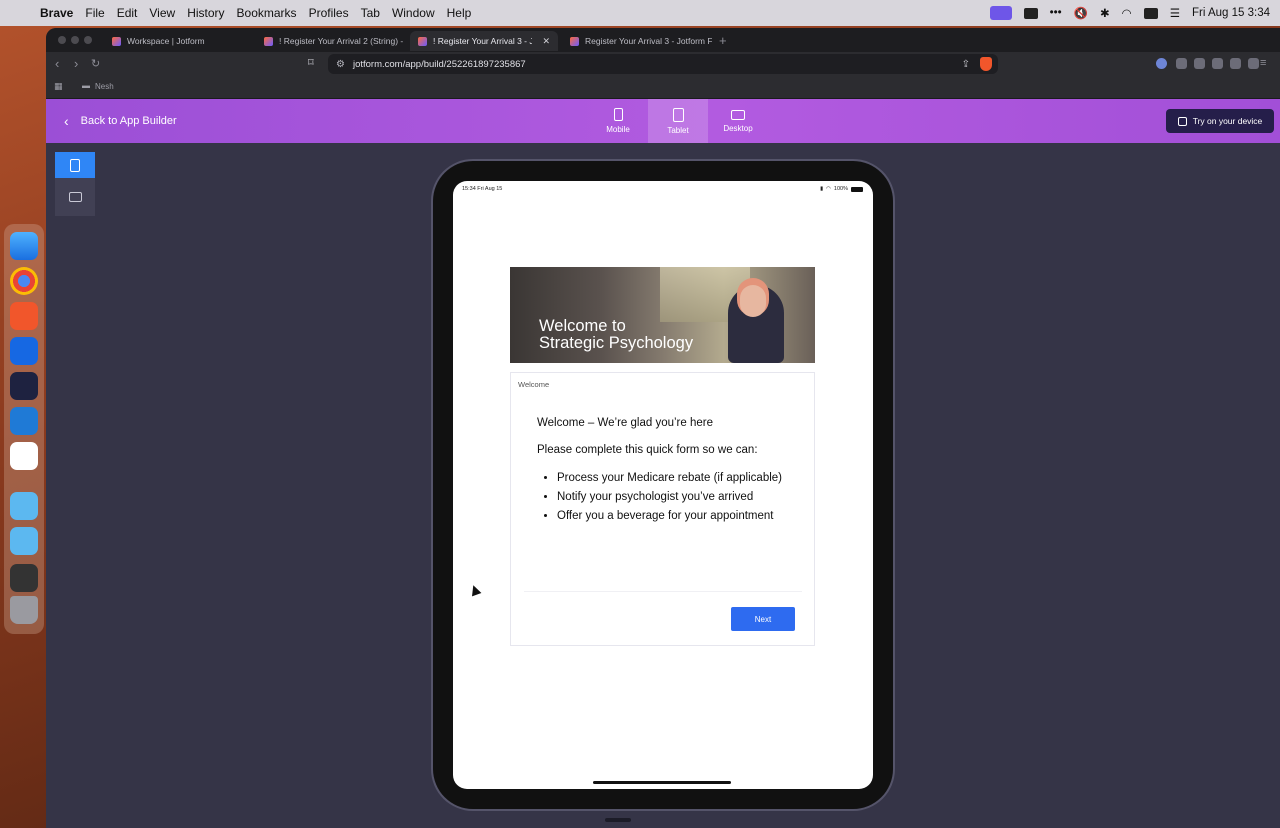 The height and width of the screenshot is (828, 1280). Describe the element at coordinates (1181, 63) in the screenshot. I see `extension-2-icon` at that location.